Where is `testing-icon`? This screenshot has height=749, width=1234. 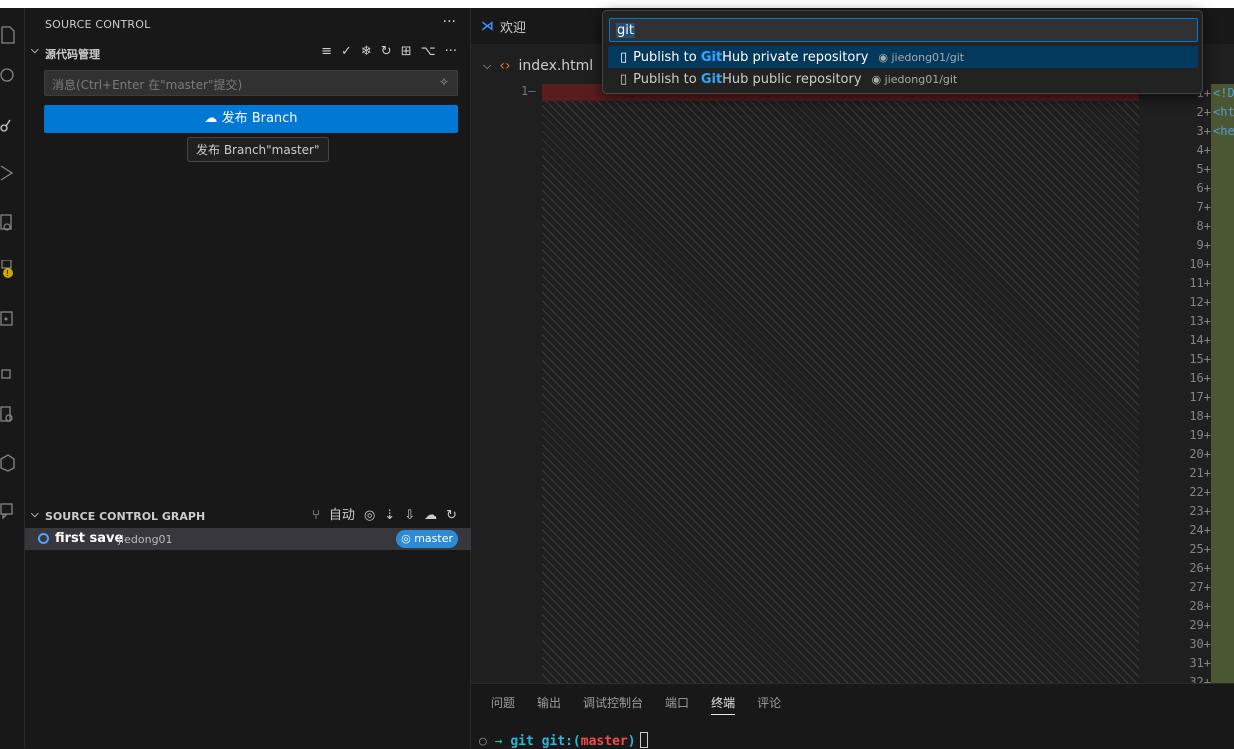 testing-icon is located at coordinates (9, 319).